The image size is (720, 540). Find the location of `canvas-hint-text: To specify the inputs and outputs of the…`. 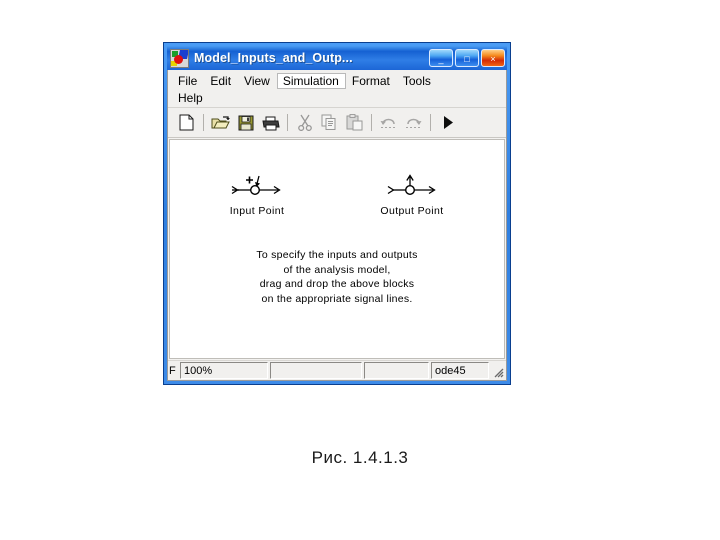

canvas-hint-text: To specify the inputs and outputs of the… is located at coordinates (337, 277).